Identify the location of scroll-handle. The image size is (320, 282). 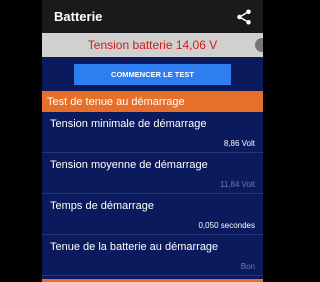
(259, 45).